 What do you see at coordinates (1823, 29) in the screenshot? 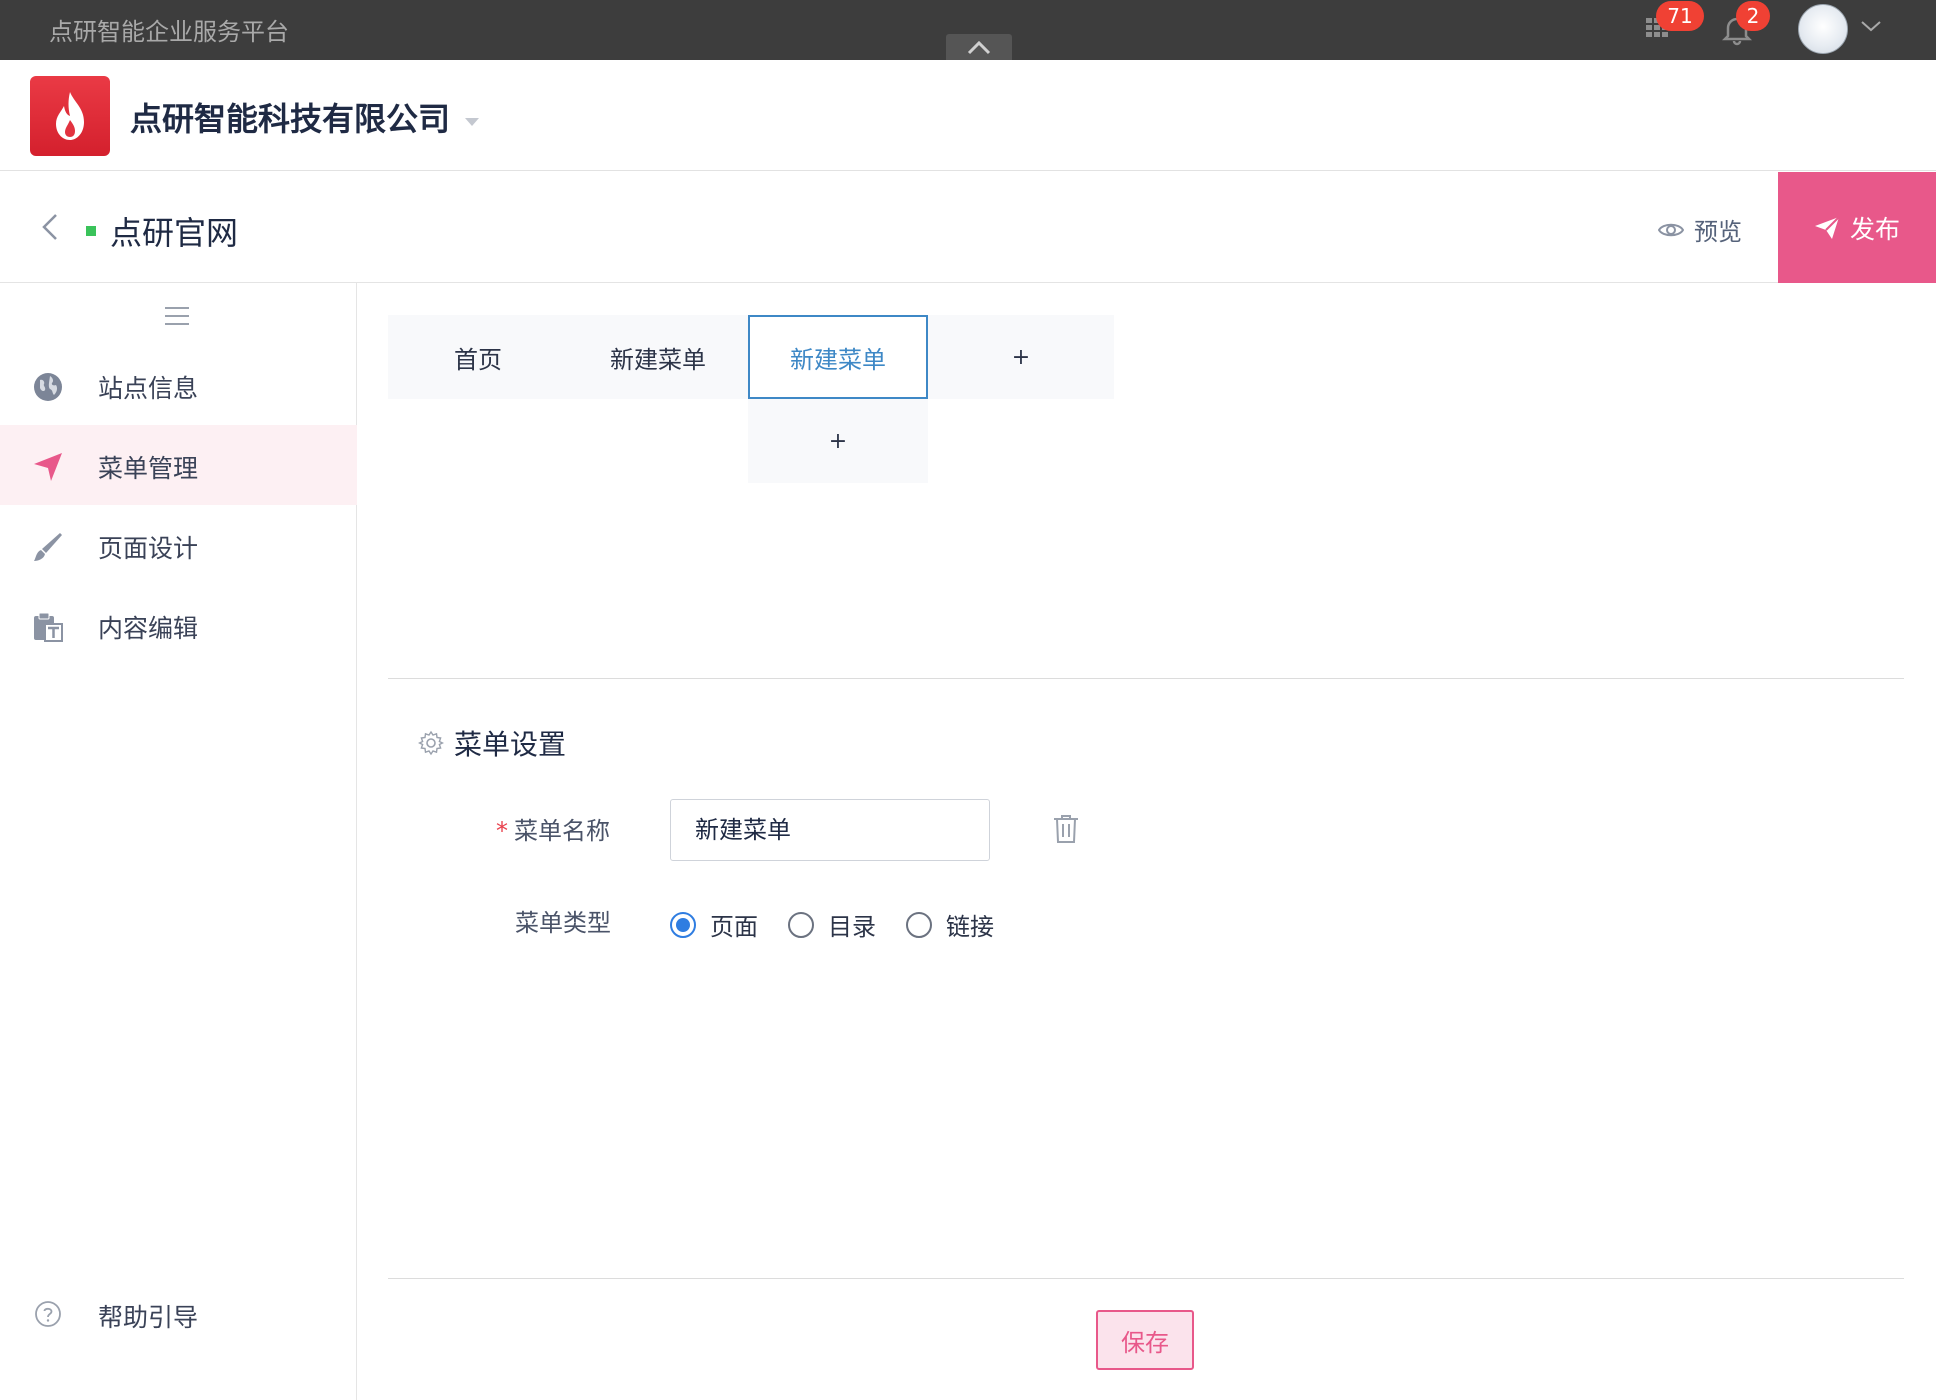
I see `user-avatar` at bounding box center [1823, 29].